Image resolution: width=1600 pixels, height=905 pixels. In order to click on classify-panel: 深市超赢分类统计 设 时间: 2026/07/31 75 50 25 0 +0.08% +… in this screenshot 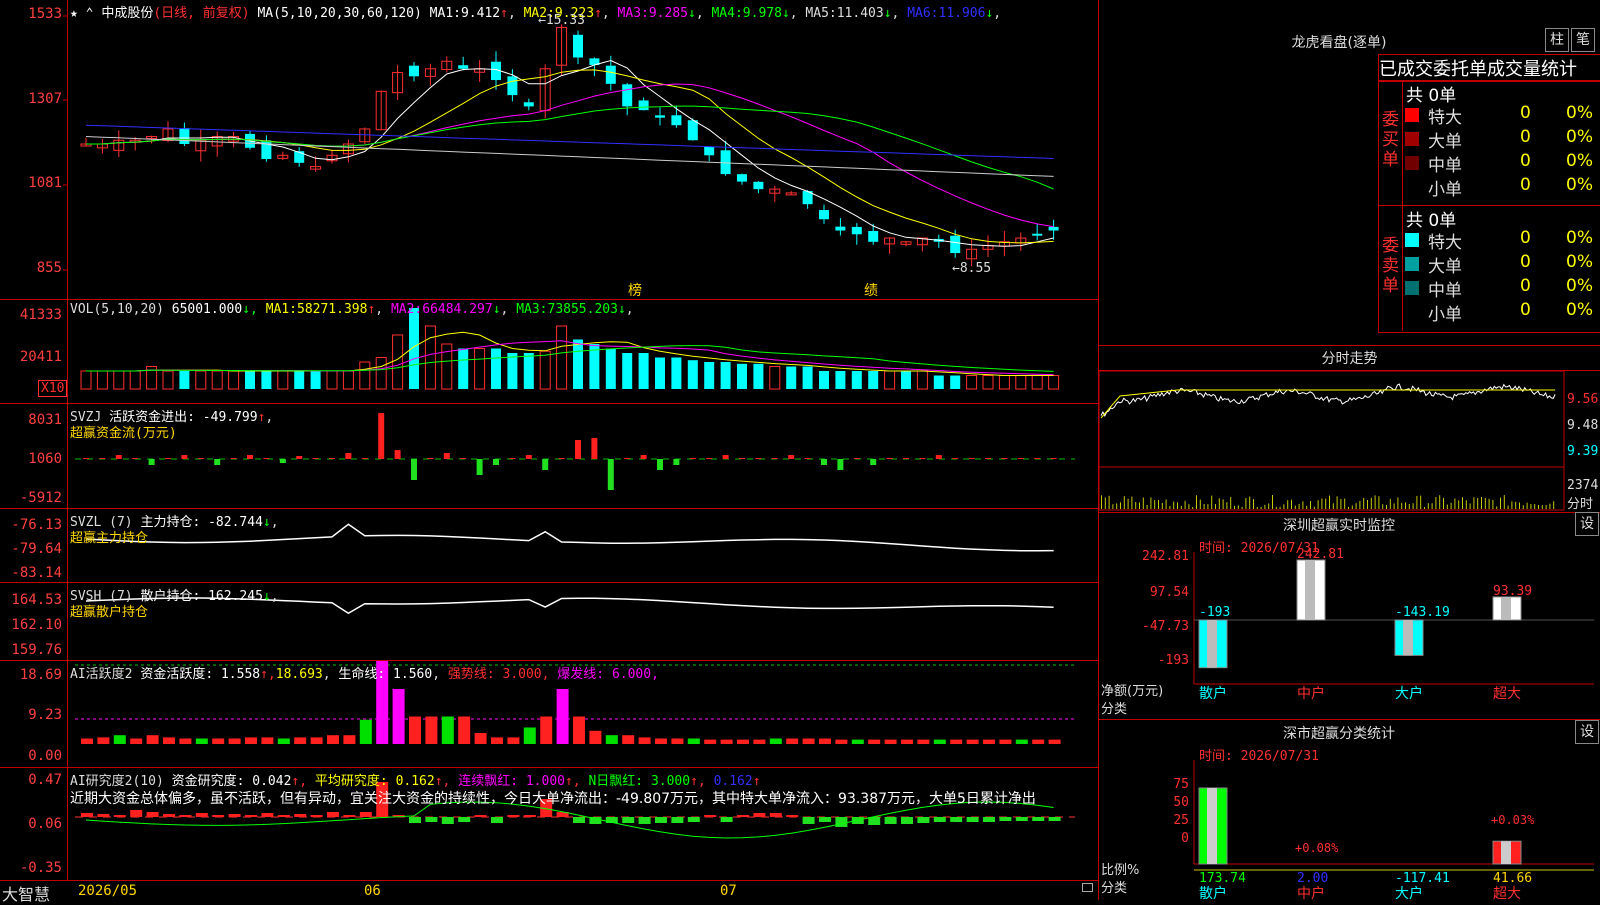, I will do `click(1349, 810)`.